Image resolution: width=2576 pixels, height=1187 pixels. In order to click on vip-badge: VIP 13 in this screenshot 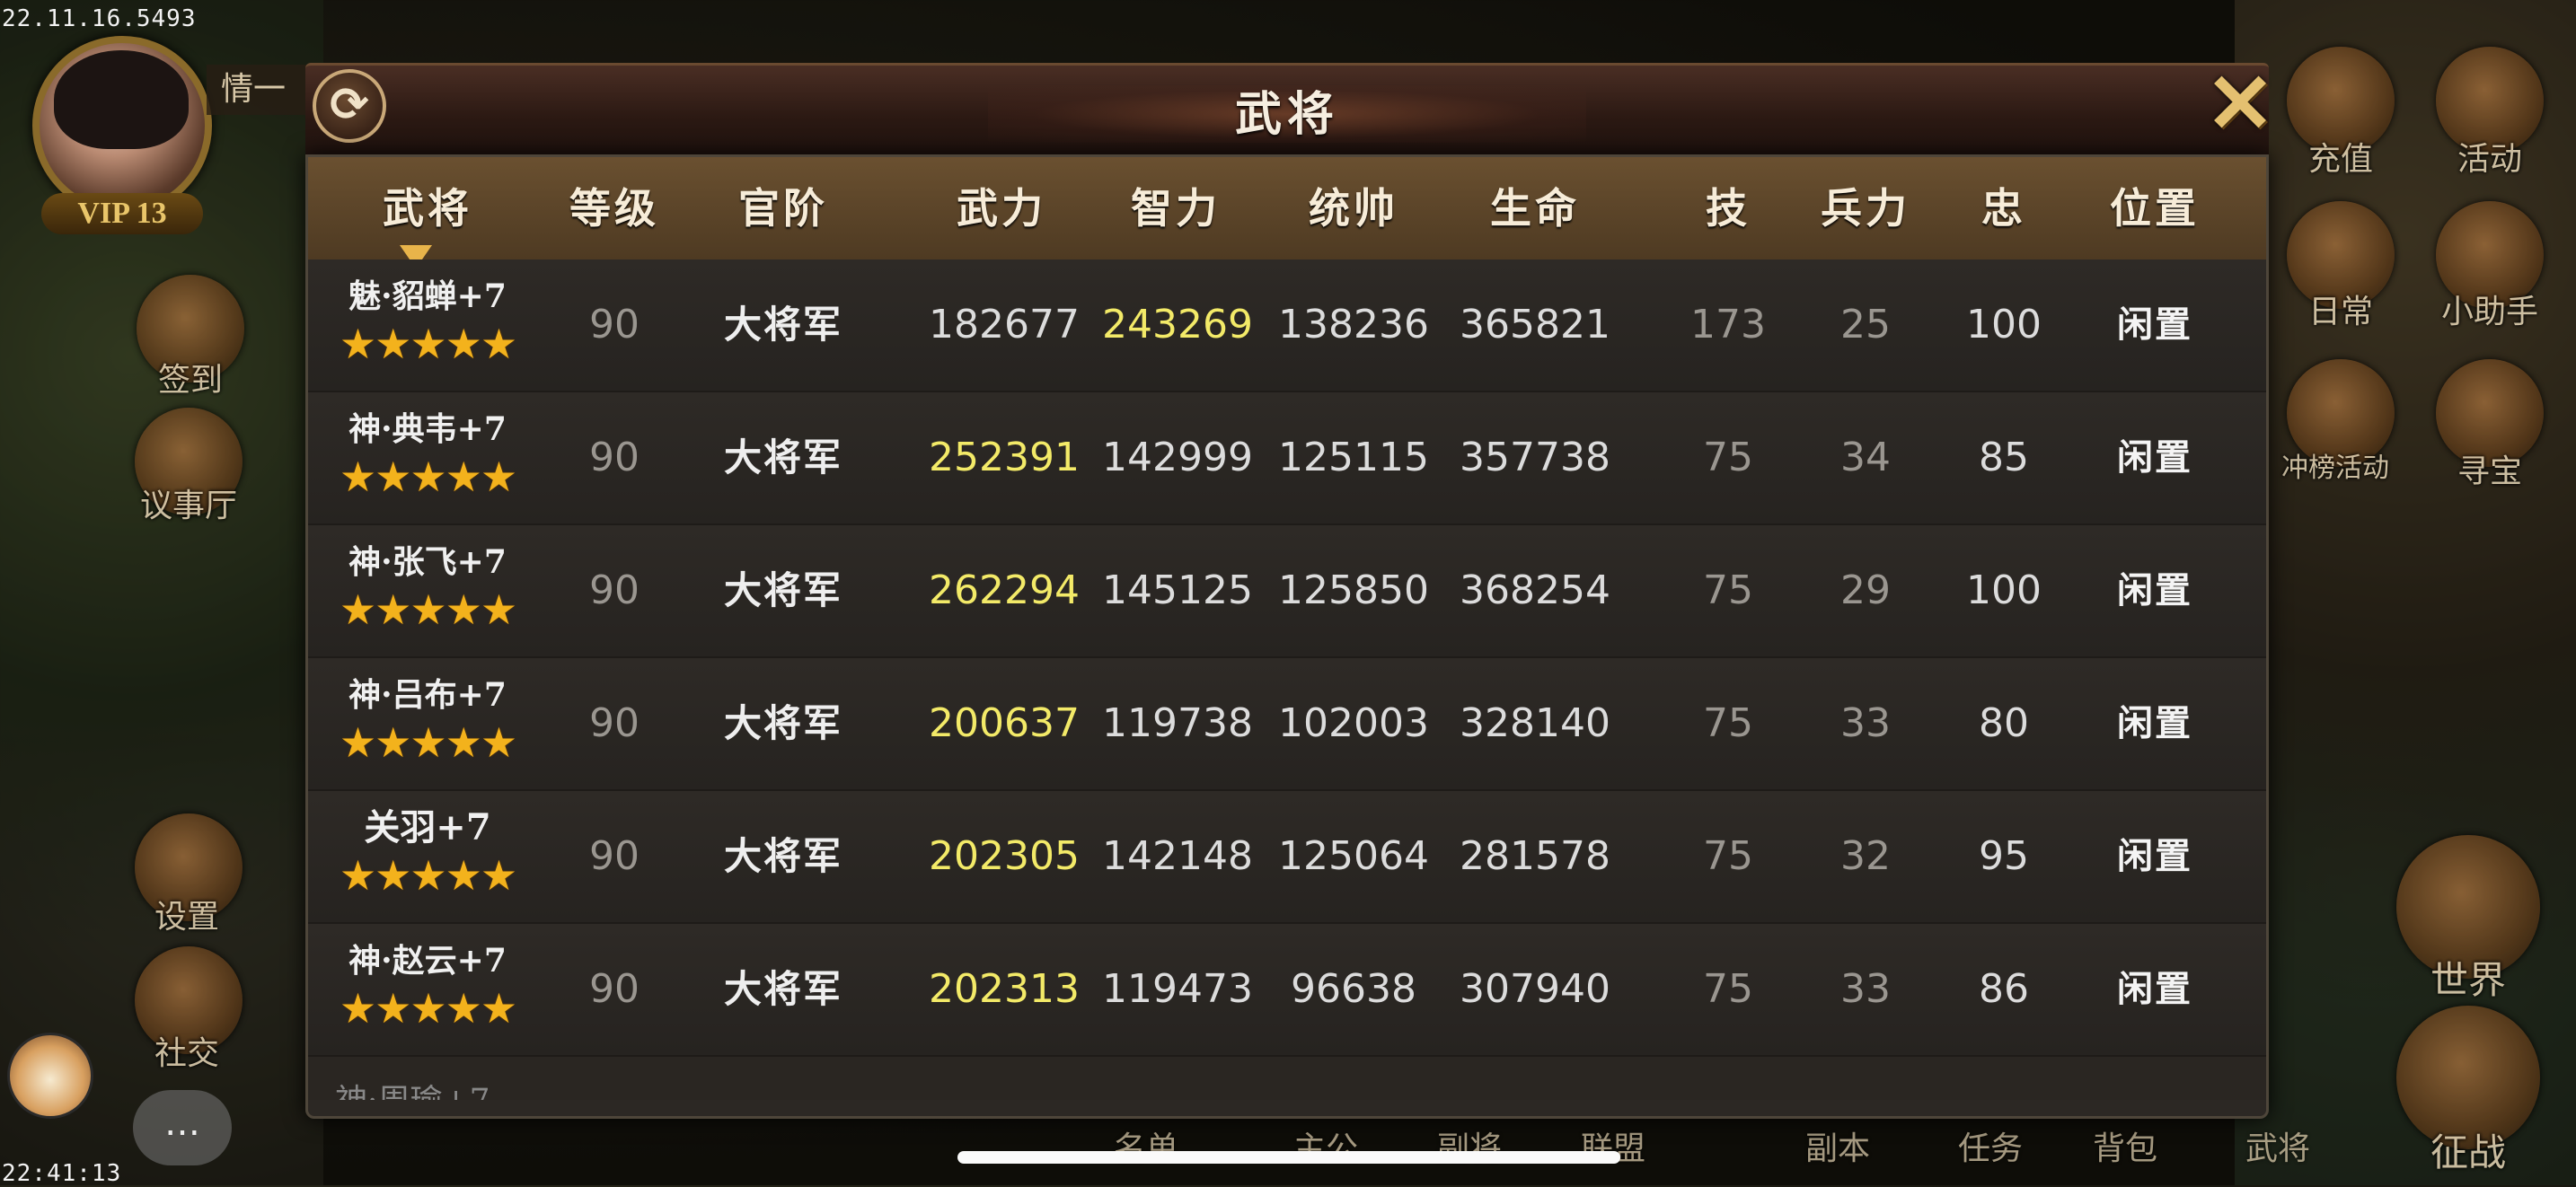, I will do `click(122, 213)`.